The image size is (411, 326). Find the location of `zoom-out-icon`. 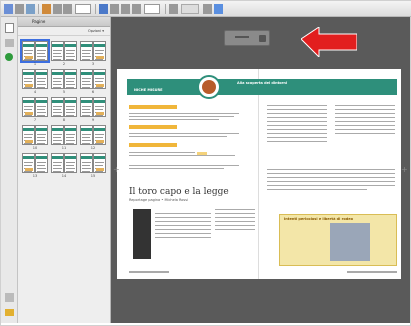

zoom-out-icon is located at coordinates (136, 9).